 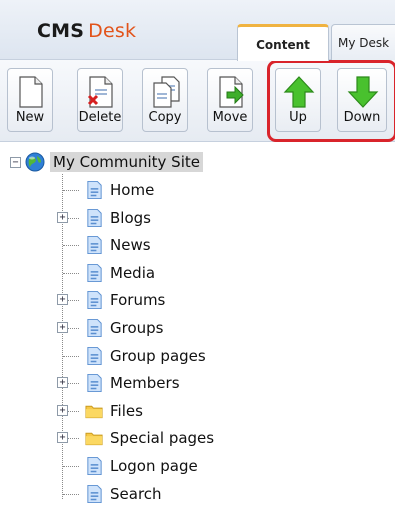 What do you see at coordinates (230, 117) in the screenshot?
I see `move-button-label: Move` at bounding box center [230, 117].